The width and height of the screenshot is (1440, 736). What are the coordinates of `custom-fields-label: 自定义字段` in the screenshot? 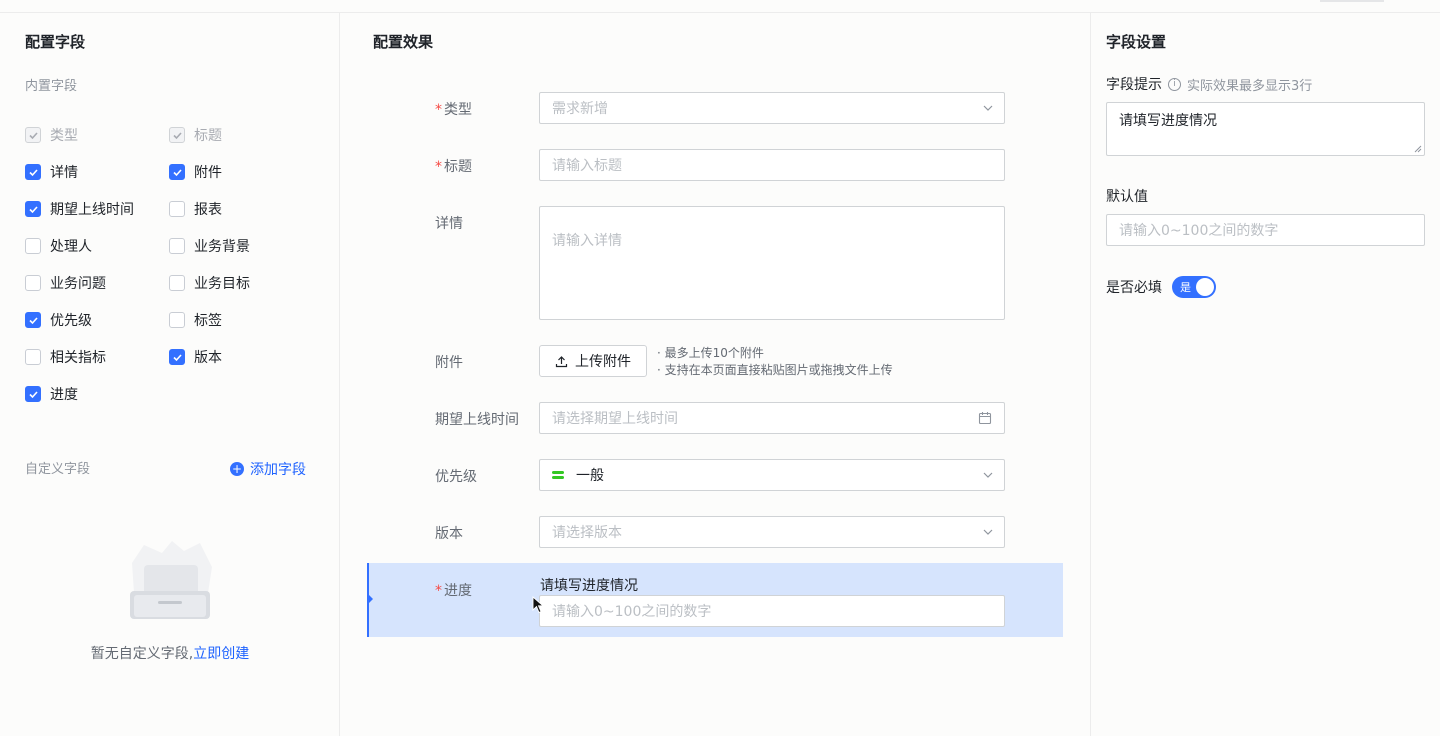 It's located at (58, 469).